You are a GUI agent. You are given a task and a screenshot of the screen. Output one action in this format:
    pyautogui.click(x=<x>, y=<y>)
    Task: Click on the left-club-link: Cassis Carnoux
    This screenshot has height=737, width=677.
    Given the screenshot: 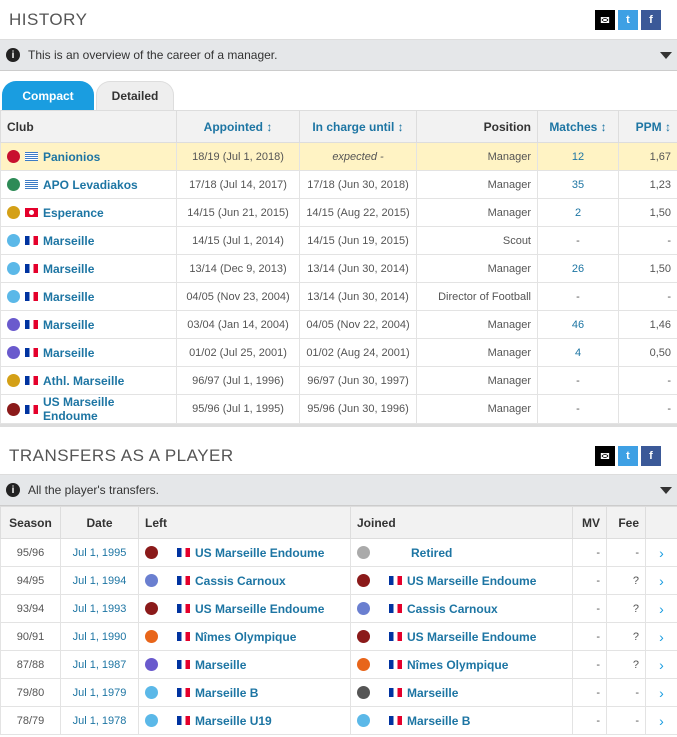 What is the action you would take?
    pyautogui.click(x=240, y=581)
    